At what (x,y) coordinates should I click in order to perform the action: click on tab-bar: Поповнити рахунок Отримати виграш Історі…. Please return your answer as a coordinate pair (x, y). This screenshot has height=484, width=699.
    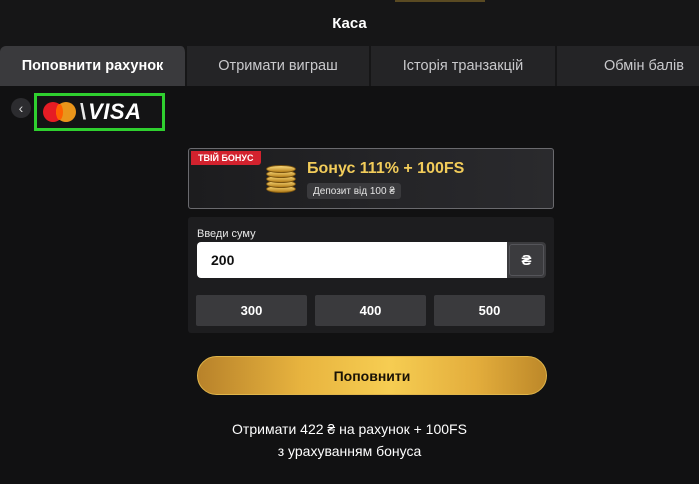
    Looking at the image, I should click on (349, 66).